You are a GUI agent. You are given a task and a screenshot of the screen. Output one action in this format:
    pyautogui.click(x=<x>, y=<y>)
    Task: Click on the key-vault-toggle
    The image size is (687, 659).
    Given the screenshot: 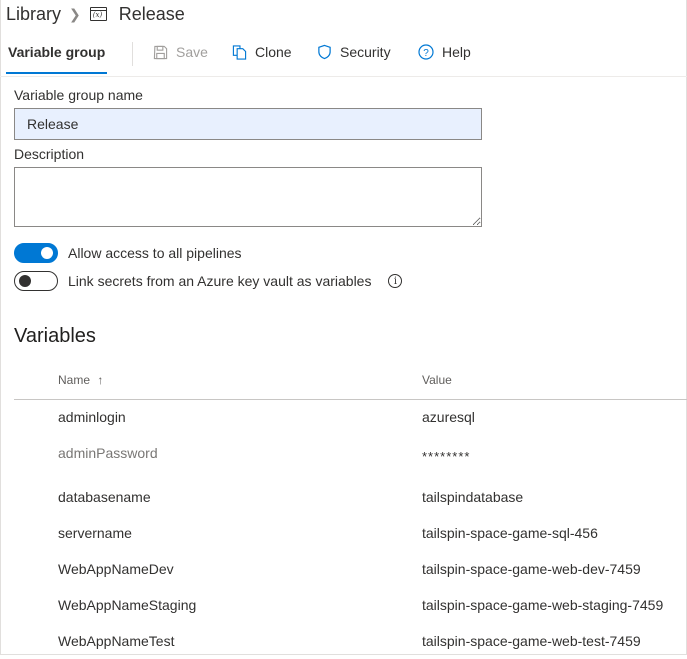 What is the action you would take?
    pyautogui.click(x=36, y=281)
    